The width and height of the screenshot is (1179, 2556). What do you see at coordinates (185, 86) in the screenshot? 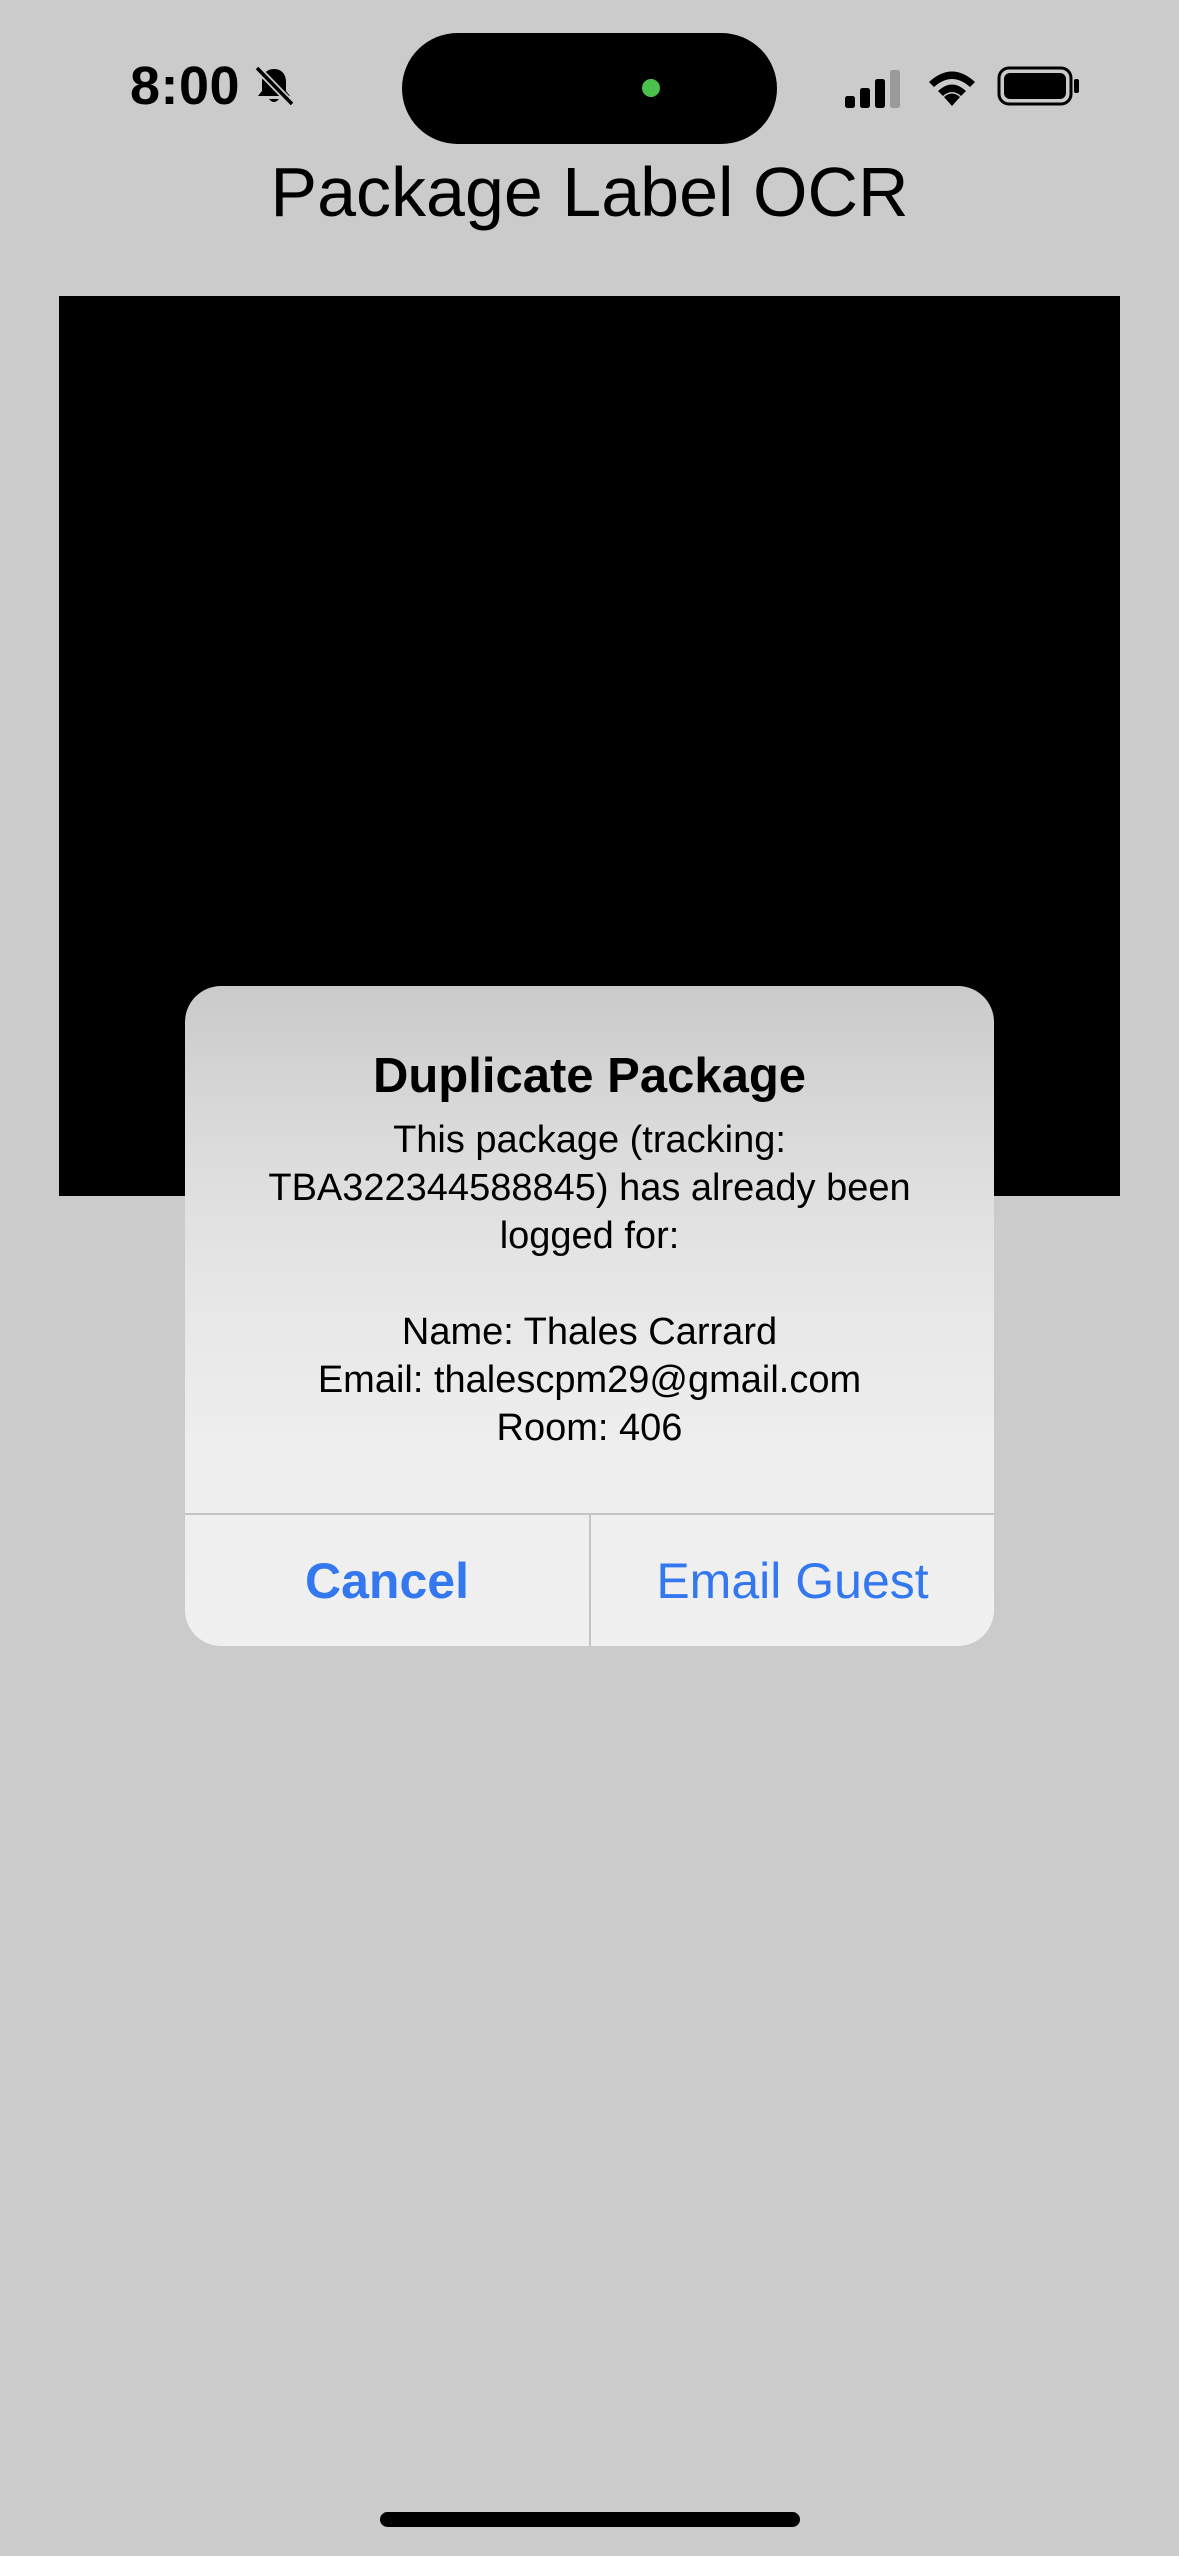
I see `status-time: 8:00` at bounding box center [185, 86].